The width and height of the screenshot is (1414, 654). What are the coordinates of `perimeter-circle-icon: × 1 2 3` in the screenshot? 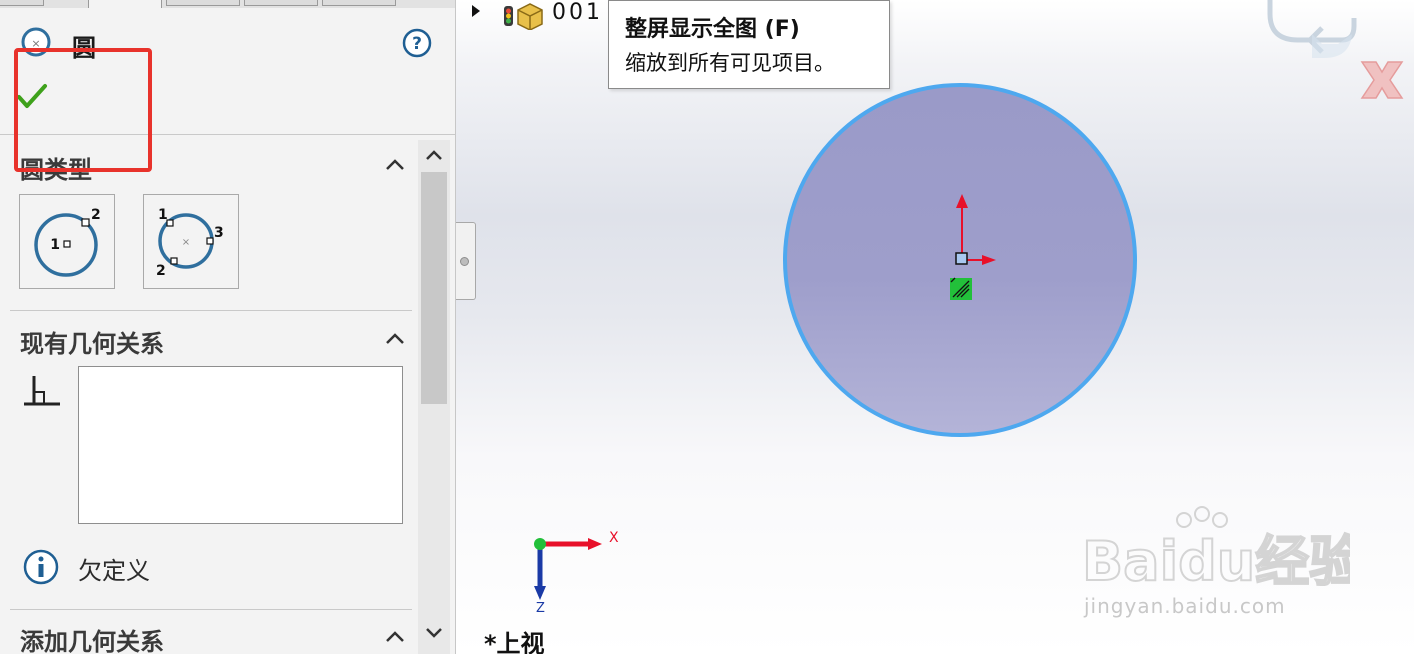 It's located at (190, 243).